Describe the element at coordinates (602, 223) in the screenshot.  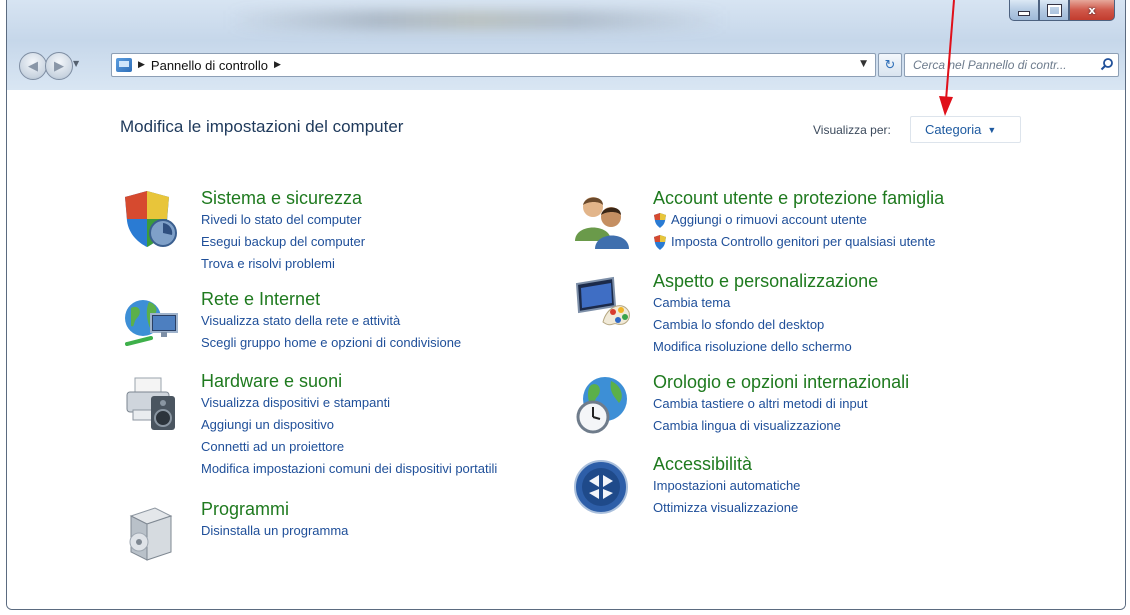
I see `users-icon` at that location.